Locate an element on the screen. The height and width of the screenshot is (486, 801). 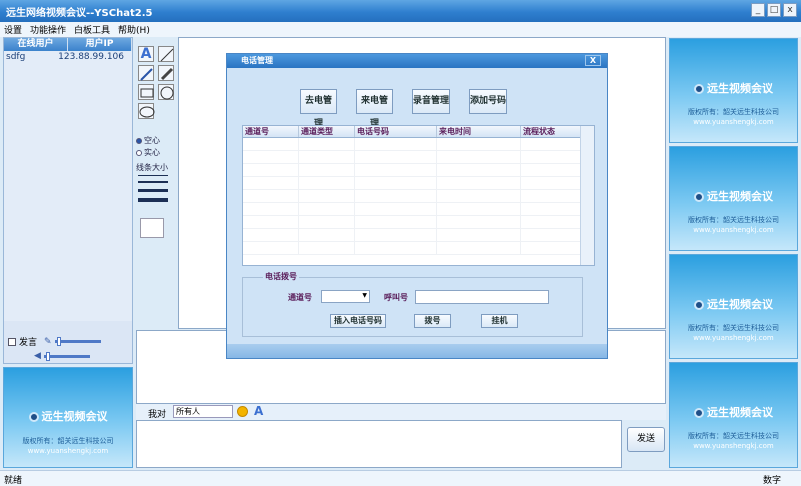
channel-select: ▼ is located at coordinates (345, 296).